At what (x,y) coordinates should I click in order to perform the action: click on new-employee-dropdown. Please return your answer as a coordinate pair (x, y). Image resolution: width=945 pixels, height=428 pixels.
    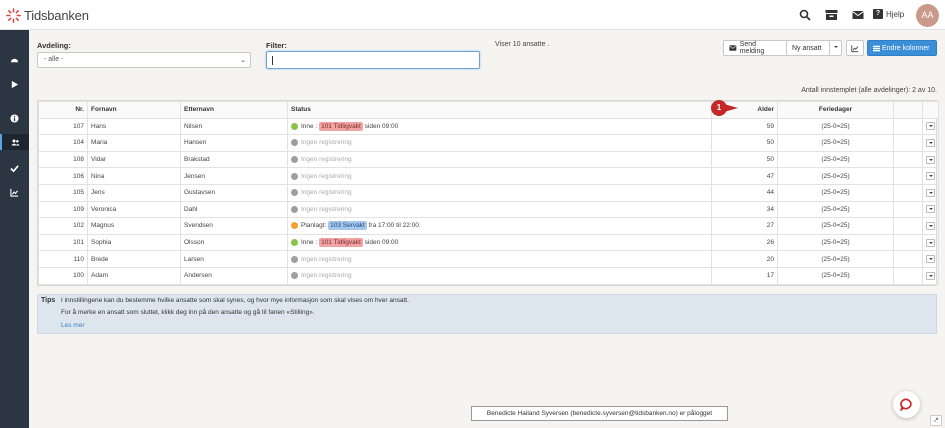
    Looking at the image, I should click on (836, 48).